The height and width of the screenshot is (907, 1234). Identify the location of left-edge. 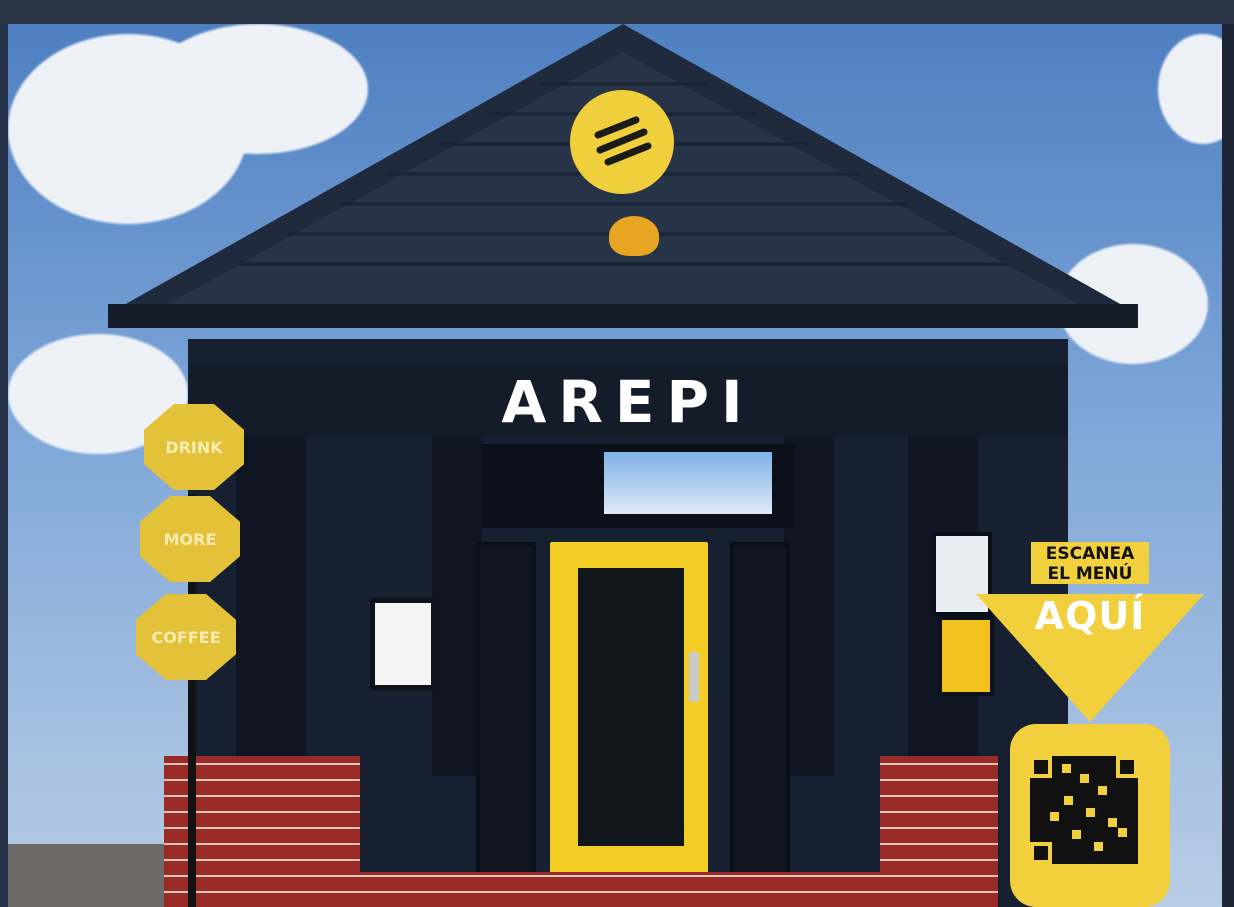
(4, 465).